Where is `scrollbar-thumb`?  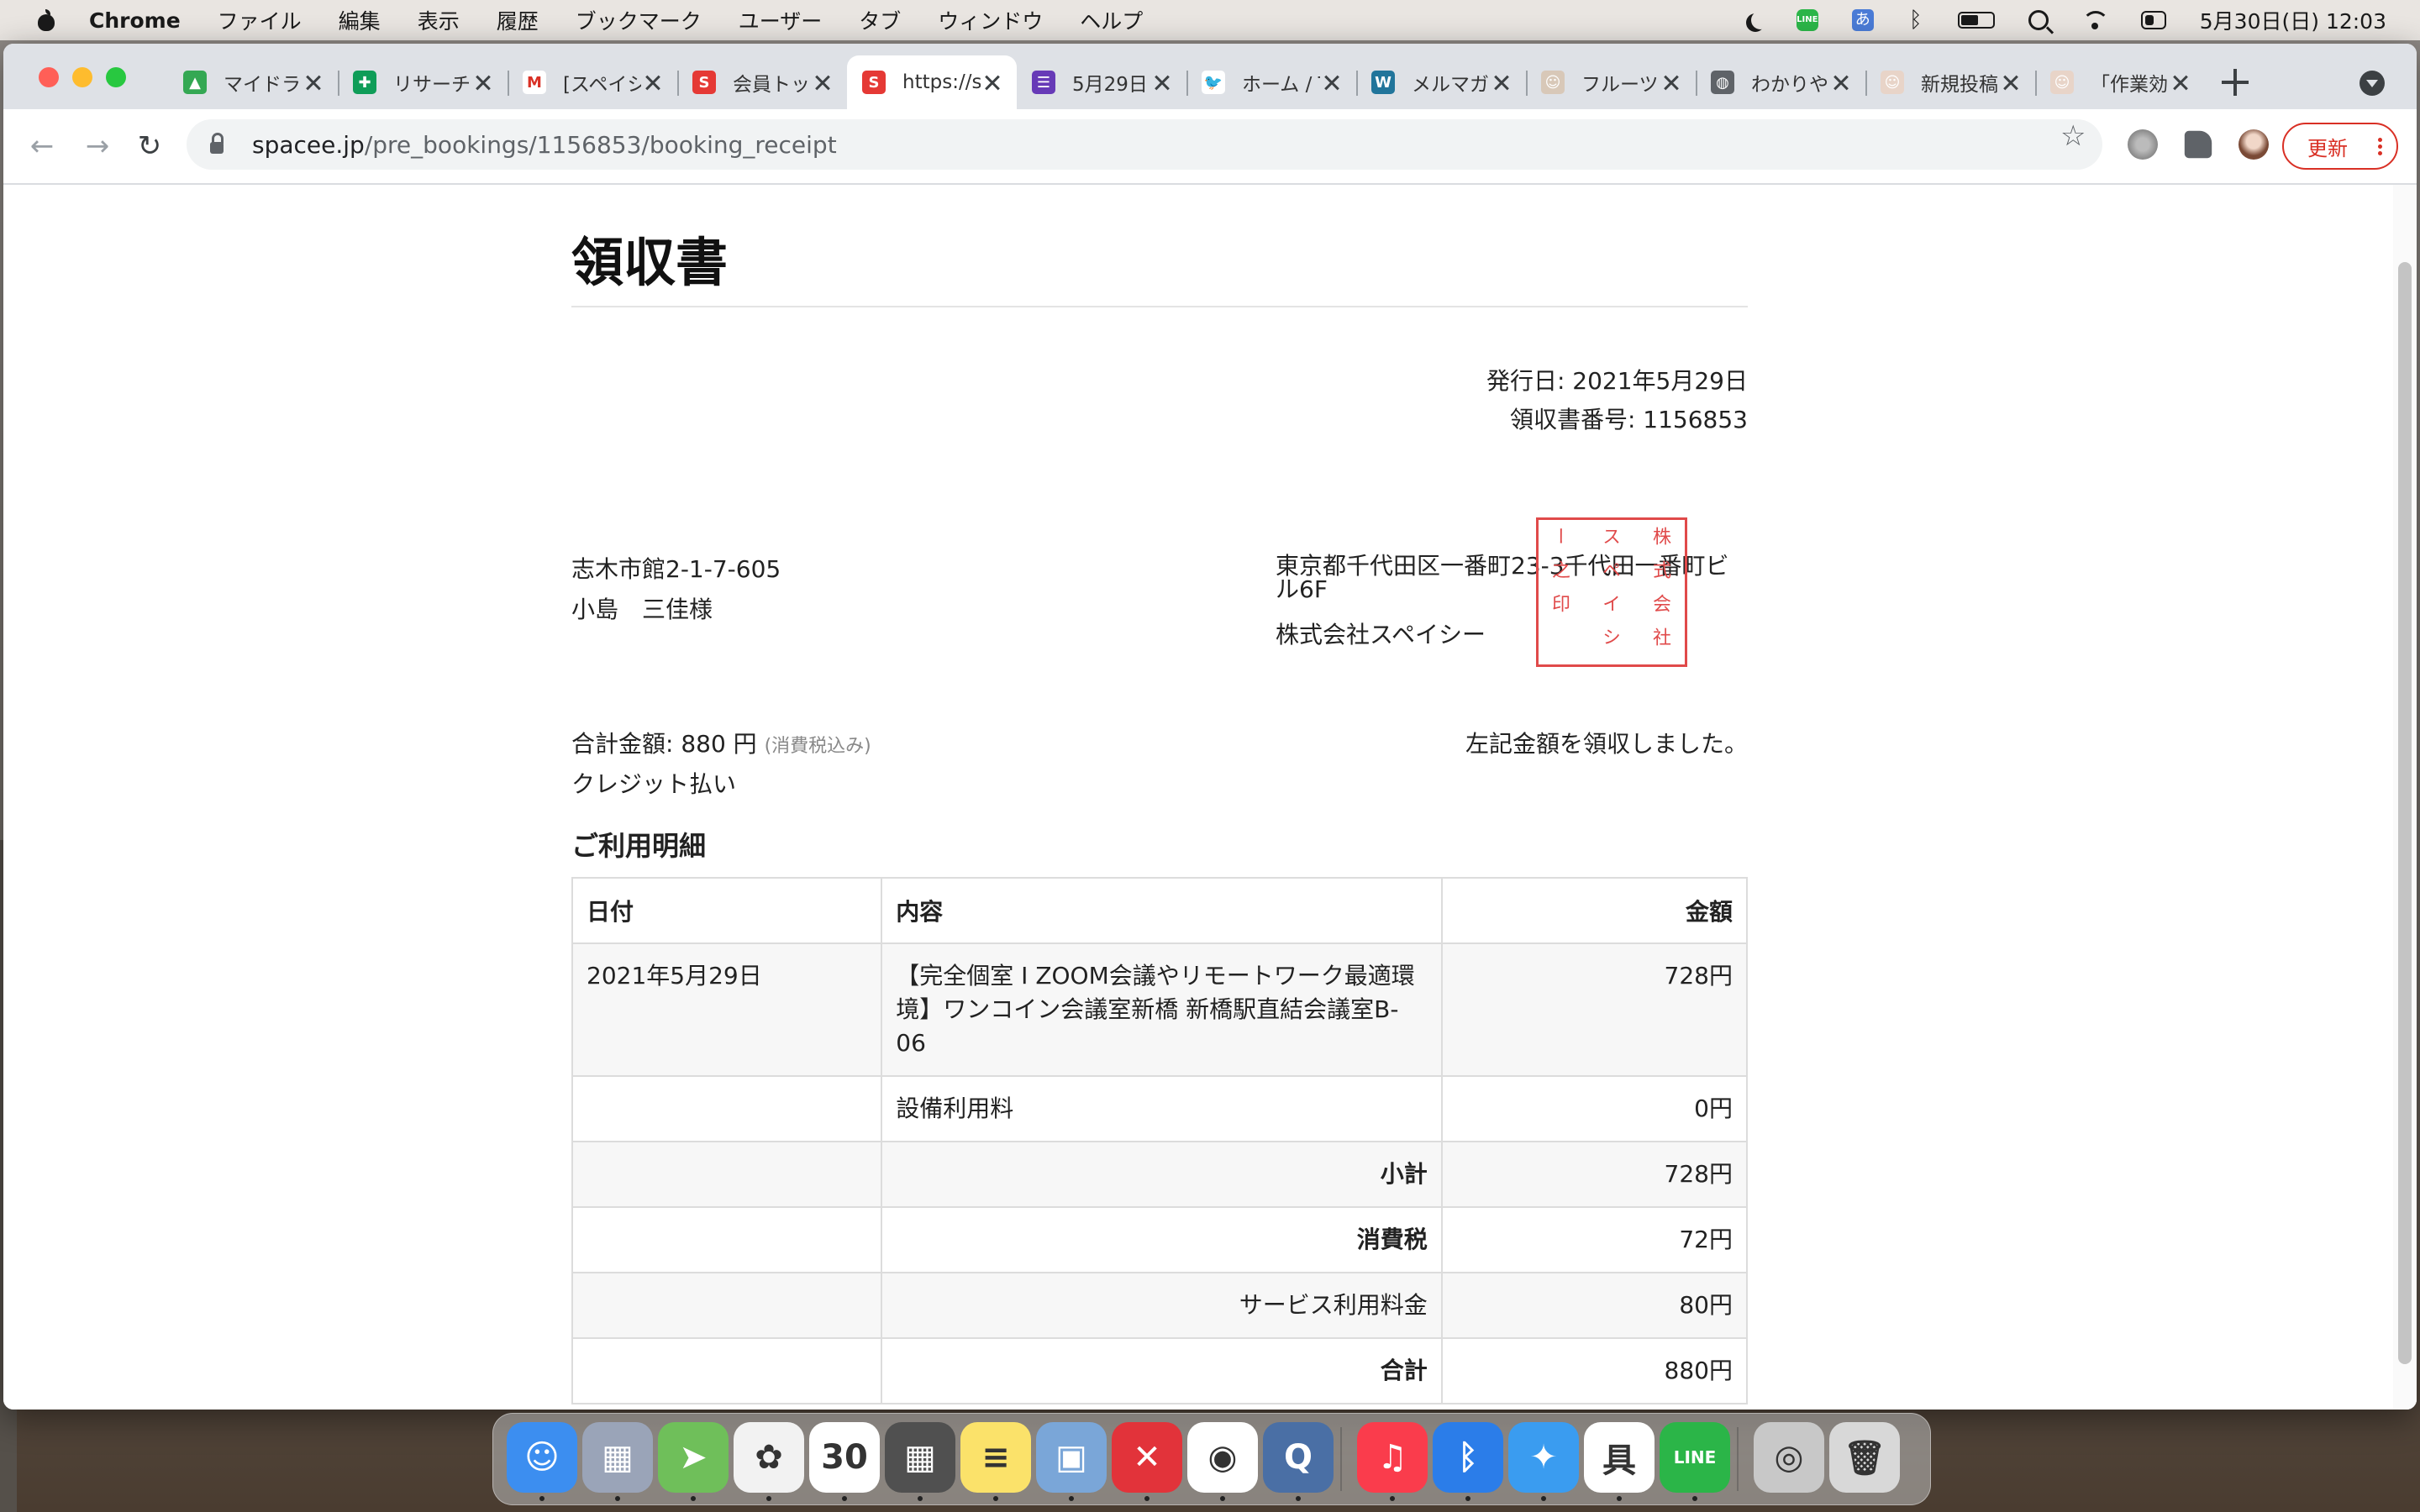 scrollbar-thumb is located at coordinates (2405, 813).